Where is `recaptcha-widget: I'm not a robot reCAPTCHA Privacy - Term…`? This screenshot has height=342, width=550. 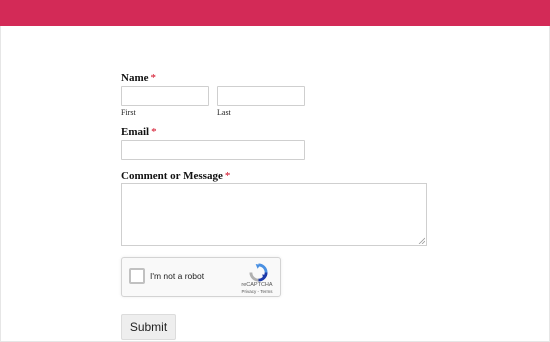 recaptcha-widget: I'm not a robot reCAPTCHA Privacy - Term… is located at coordinates (201, 277).